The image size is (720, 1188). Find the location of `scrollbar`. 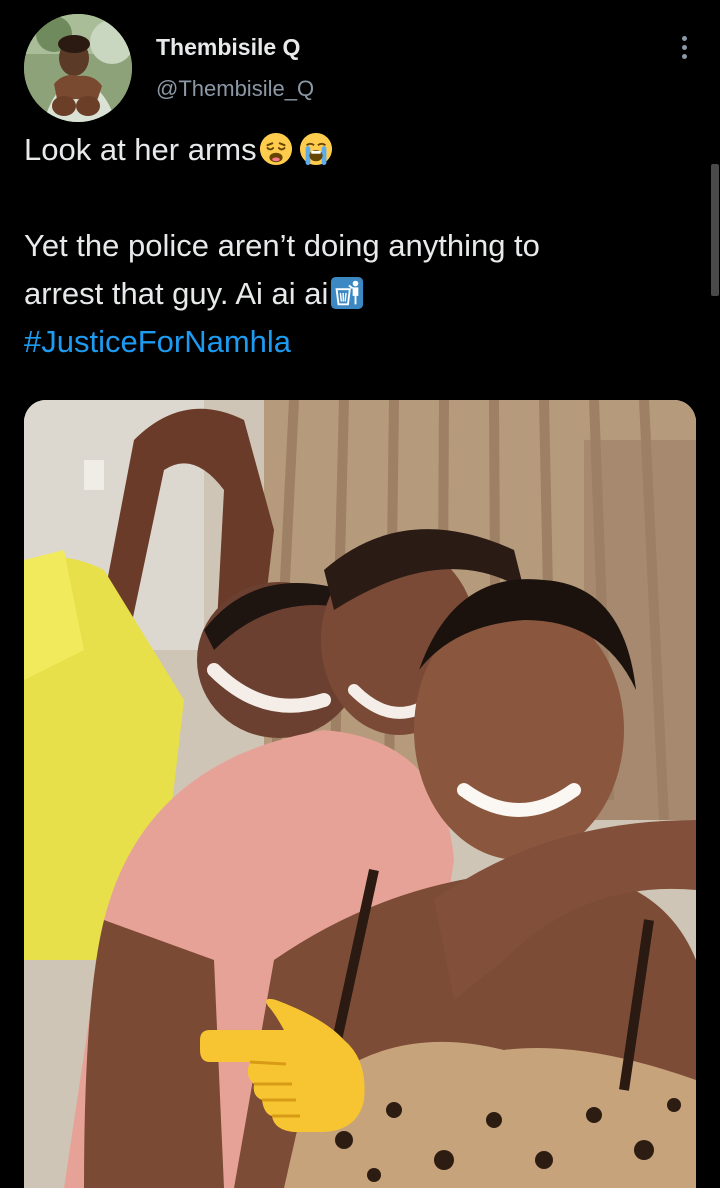

scrollbar is located at coordinates (715, 230).